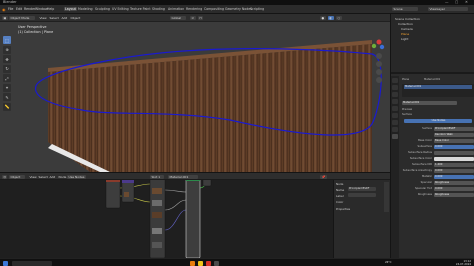 The width and height of the screenshot is (474, 266). What do you see at coordinates (7, 97) in the screenshot?
I see `annotate-icon: ✎` at bounding box center [7, 97].